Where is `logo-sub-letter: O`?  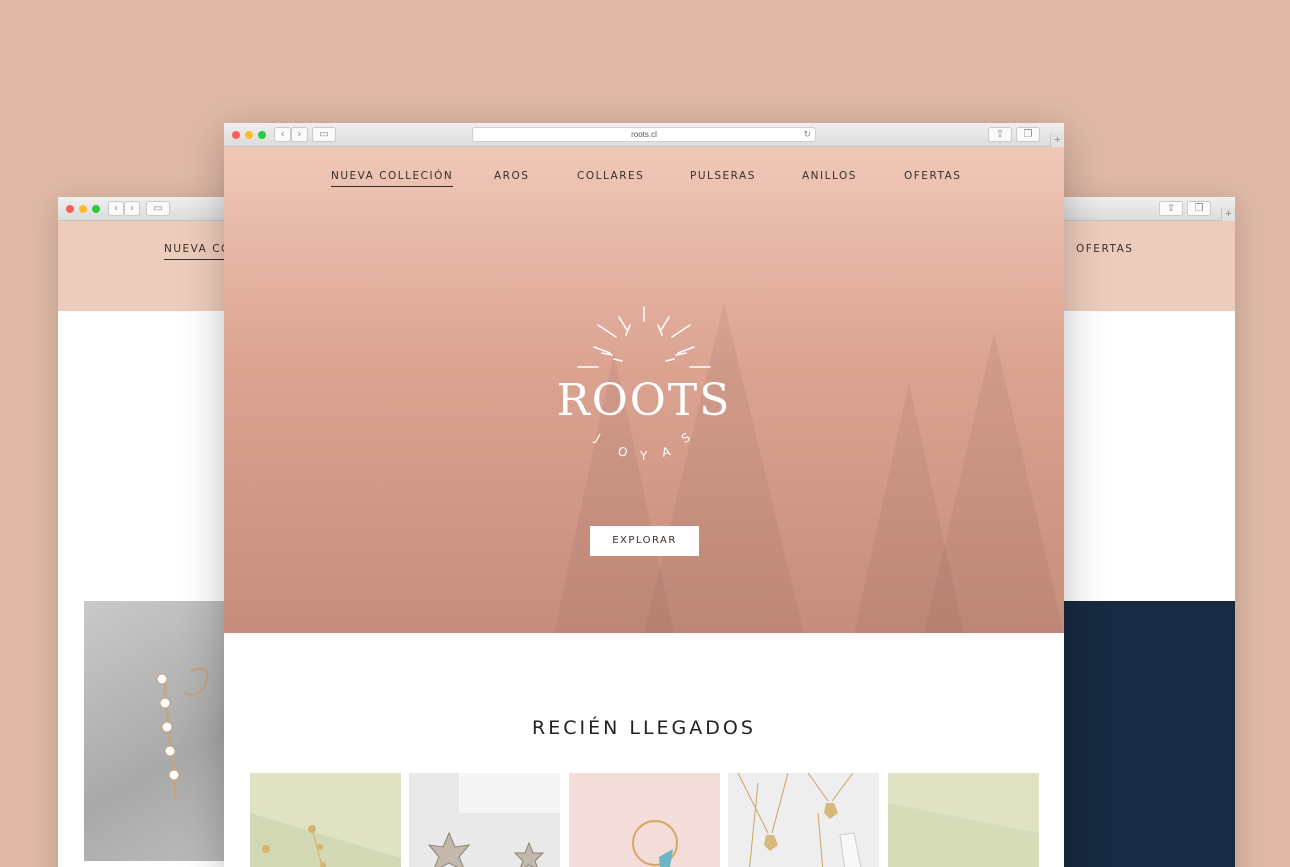 logo-sub-letter: O is located at coordinates (623, 452).